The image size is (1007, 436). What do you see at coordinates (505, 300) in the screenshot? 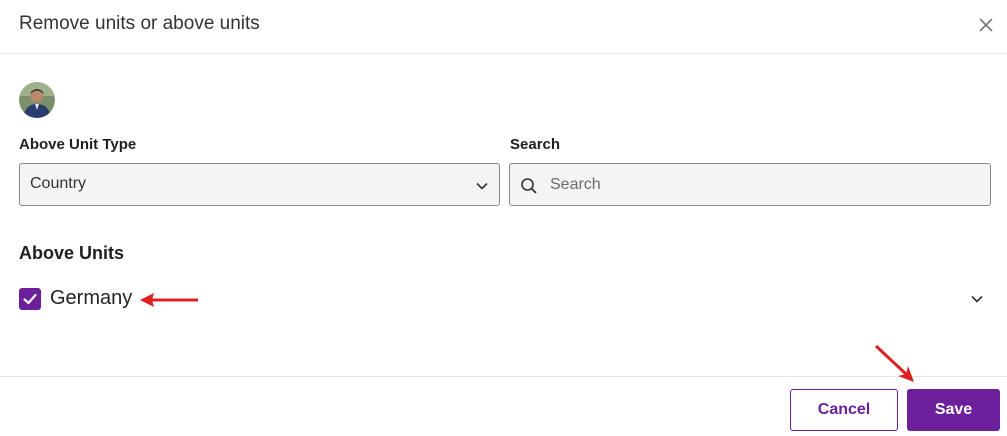
I see `list-item: Germany` at bounding box center [505, 300].